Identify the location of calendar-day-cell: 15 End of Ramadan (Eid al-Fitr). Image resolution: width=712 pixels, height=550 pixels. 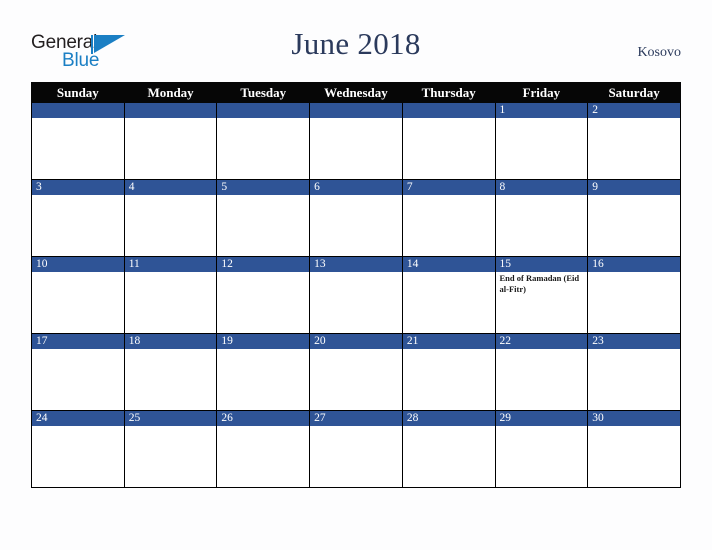
(541, 295).